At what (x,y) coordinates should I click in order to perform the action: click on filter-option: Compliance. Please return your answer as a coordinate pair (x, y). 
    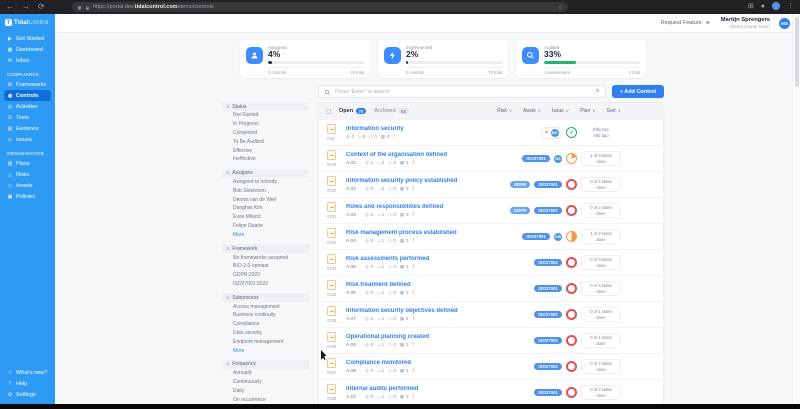
    Looking at the image, I should click on (265, 324).